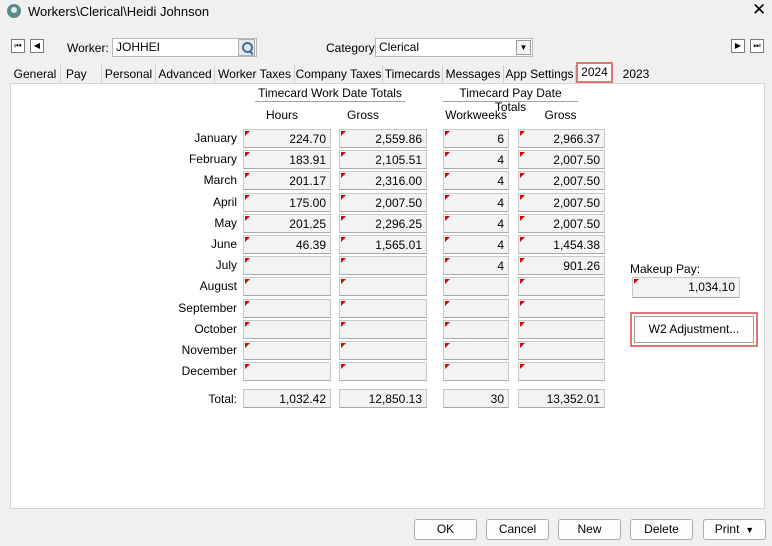  What do you see at coordinates (540, 74) in the screenshot?
I see `tab-app-settings: App Settings` at bounding box center [540, 74].